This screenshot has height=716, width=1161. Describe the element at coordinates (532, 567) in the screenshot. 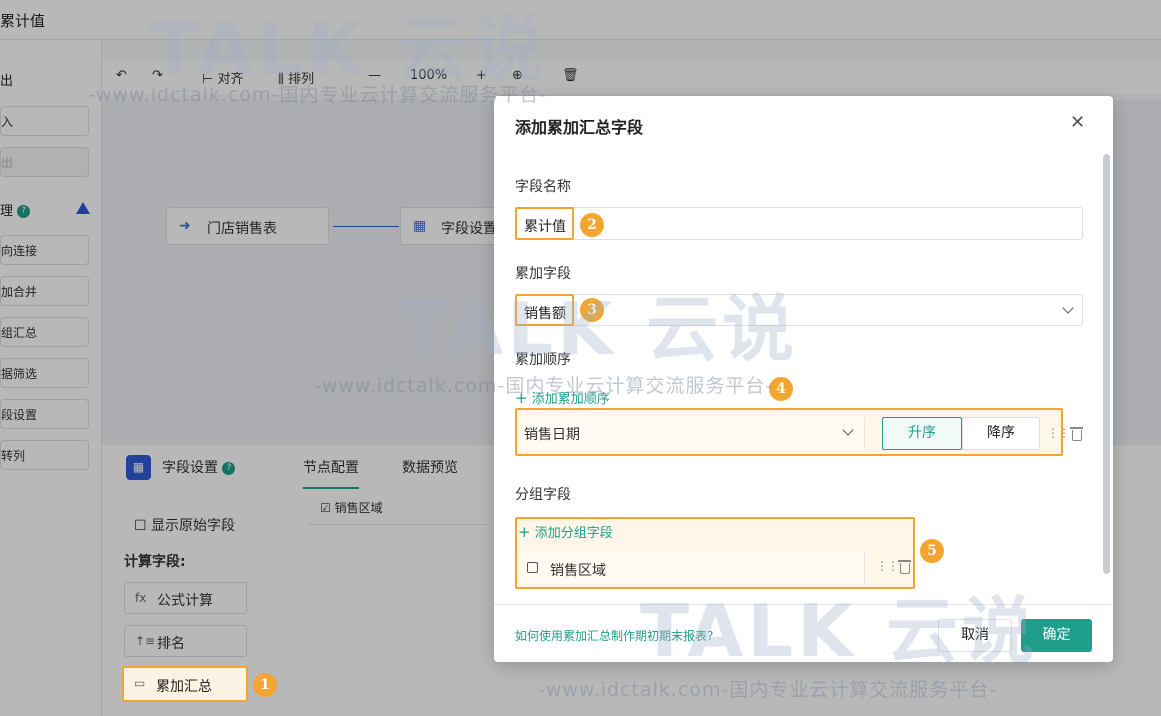

I see `field-type-icon` at that location.